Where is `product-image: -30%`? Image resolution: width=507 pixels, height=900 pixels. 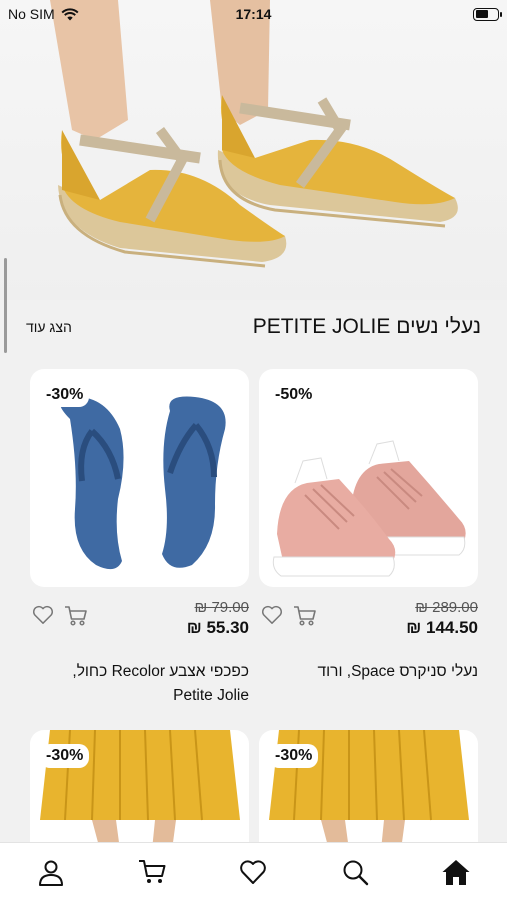 product-image: -30% is located at coordinates (139, 478).